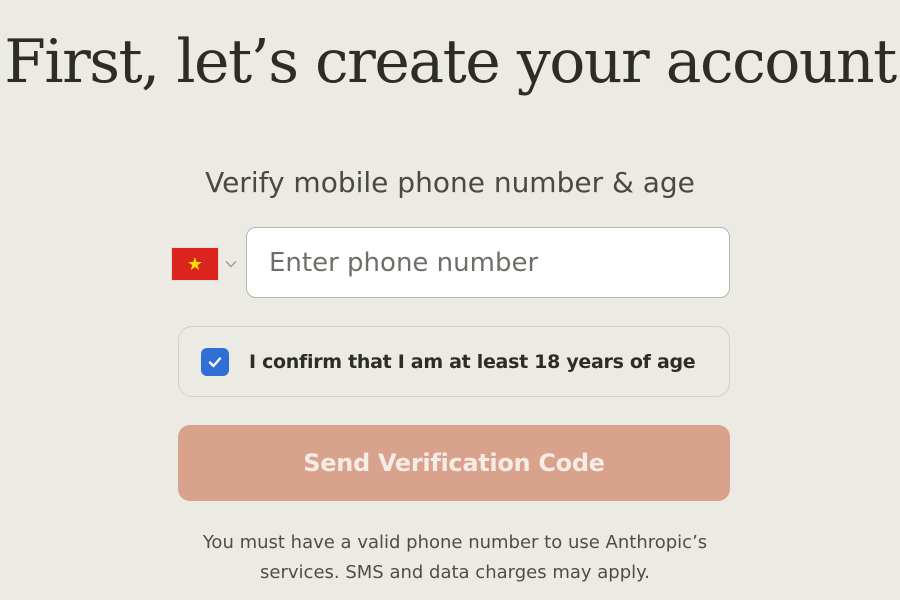 This screenshot has width=900, height=600. Describe the element at coordinates (450, 62) in the screenshot. I see `page-title: First, let’s create your account` at that location.